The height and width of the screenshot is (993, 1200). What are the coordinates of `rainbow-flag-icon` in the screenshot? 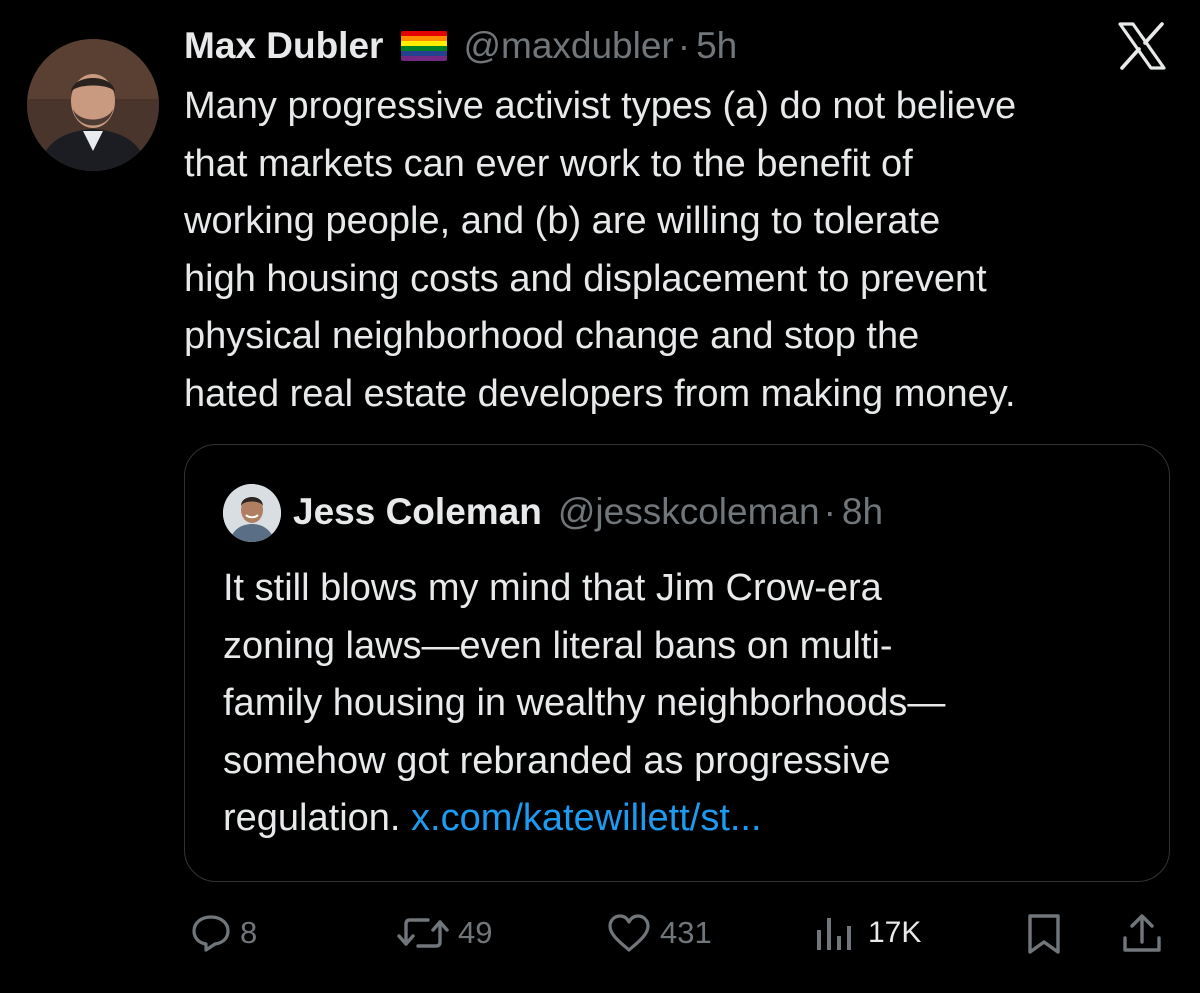 It's located at (424, 46).